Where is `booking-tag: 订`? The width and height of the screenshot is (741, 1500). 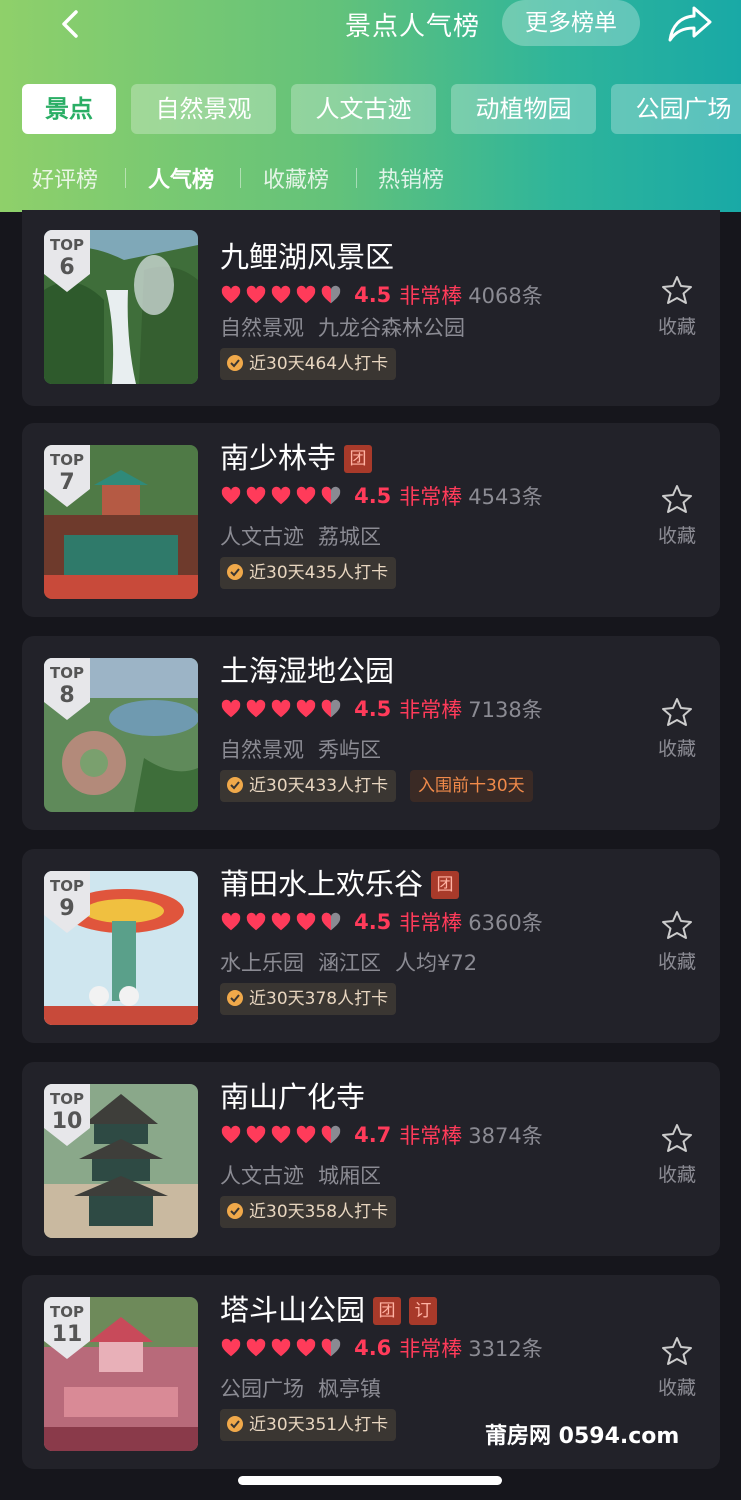
booking-tag: 订 is located at coordinates (423, 1311).